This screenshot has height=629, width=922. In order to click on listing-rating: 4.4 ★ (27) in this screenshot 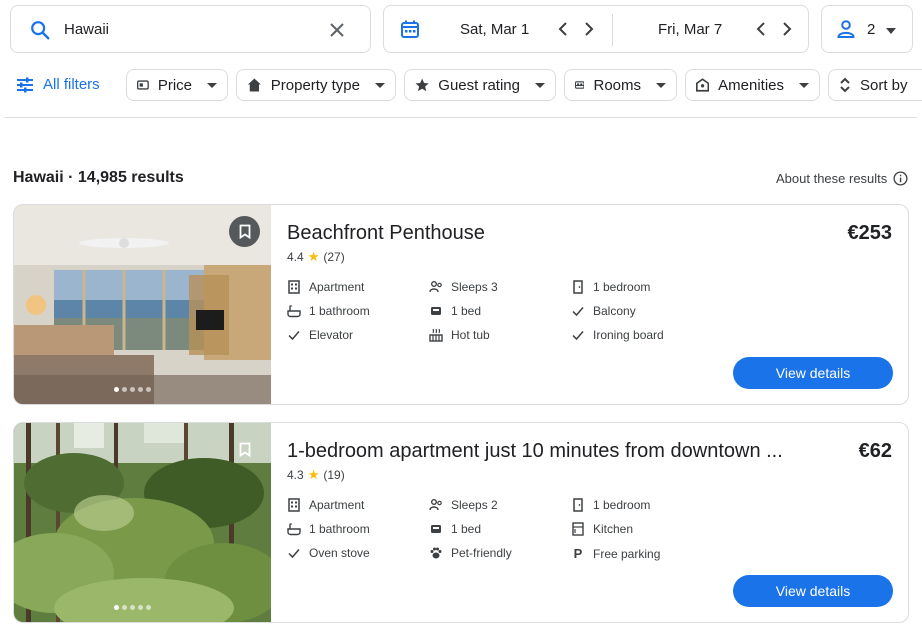, I will do `click(316, 257)`.